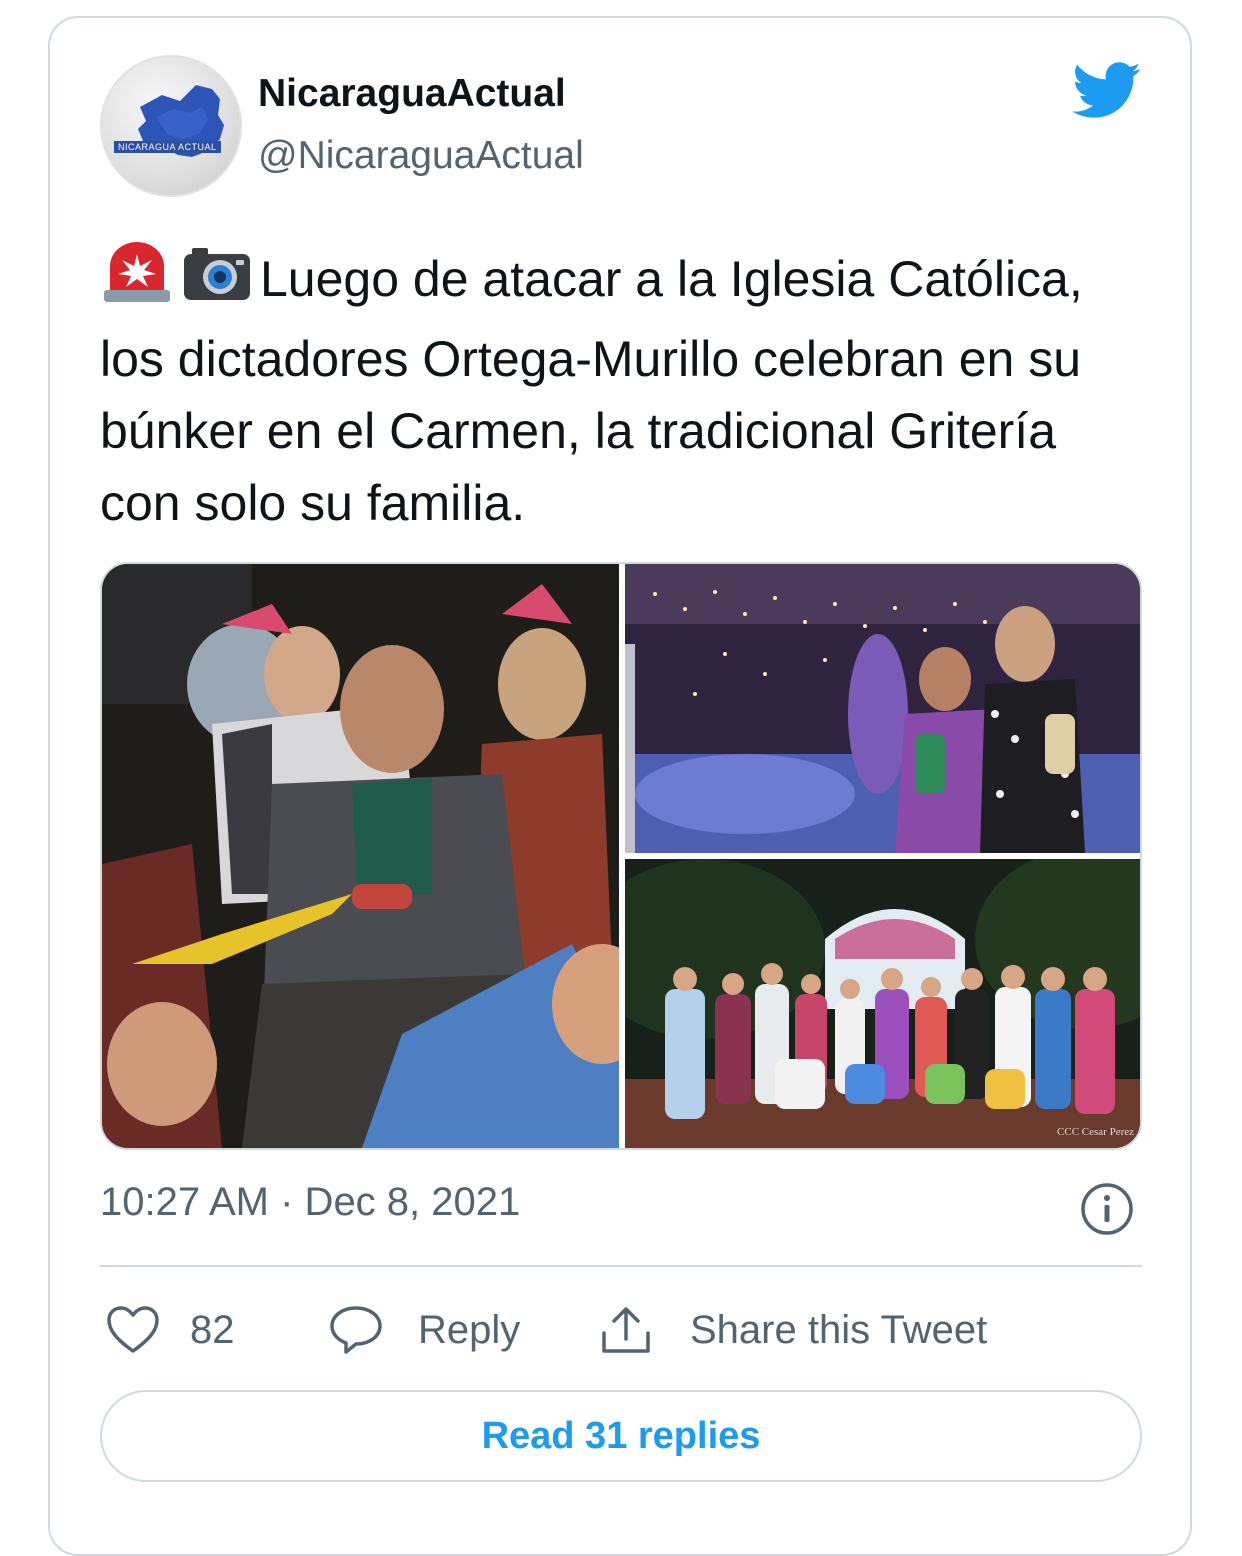 This screenshot has width=1242, height=1556. I want to click on share-button: Share this Tweet, so click(792, 1330).